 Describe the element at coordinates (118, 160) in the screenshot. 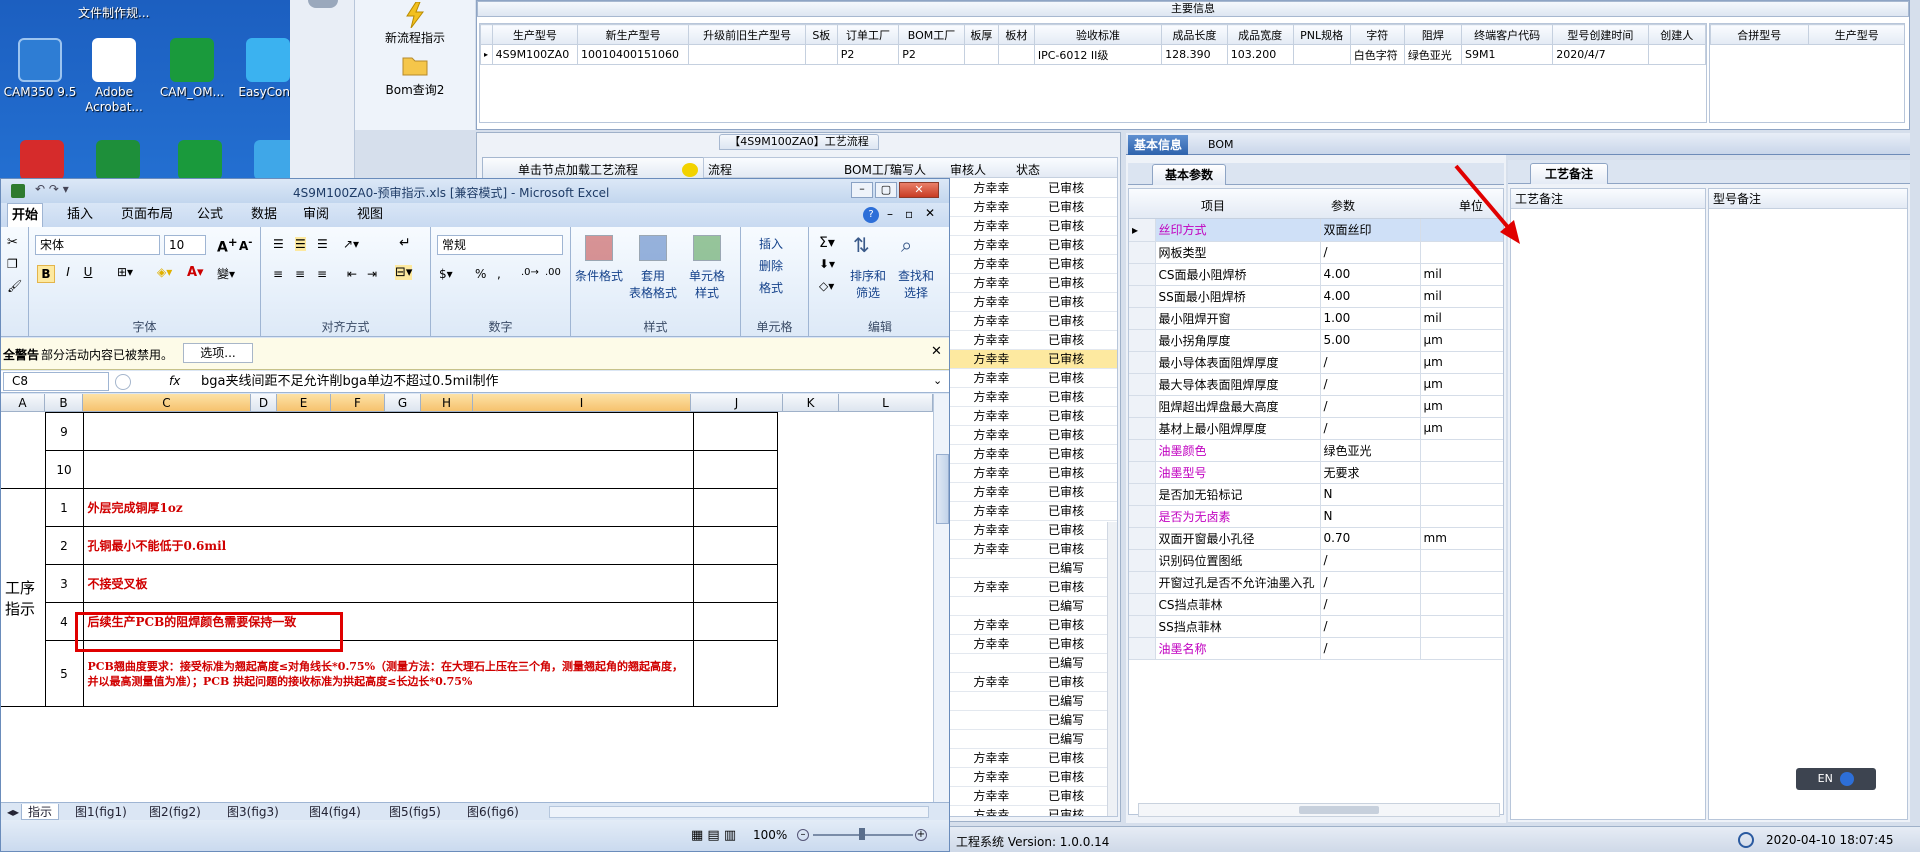

I see `desktop-app-icon` at that location.